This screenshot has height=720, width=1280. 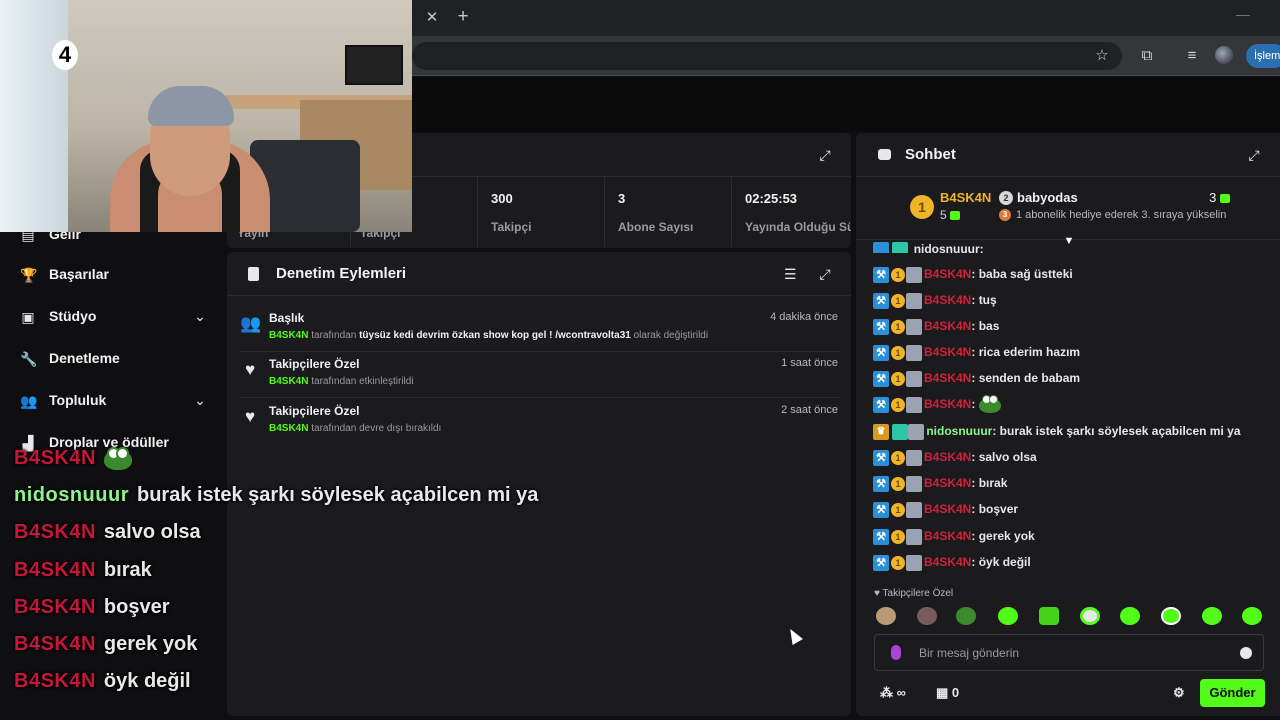 I want to click on overlay-chat-line: B4SK4N gerek yok, so click(x=106, y=644).